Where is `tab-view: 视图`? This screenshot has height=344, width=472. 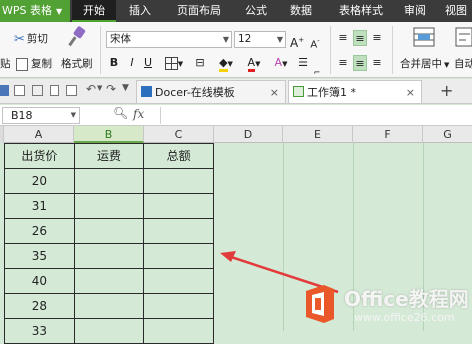 tab-view: 视图 is located at coordinates (456, 11).